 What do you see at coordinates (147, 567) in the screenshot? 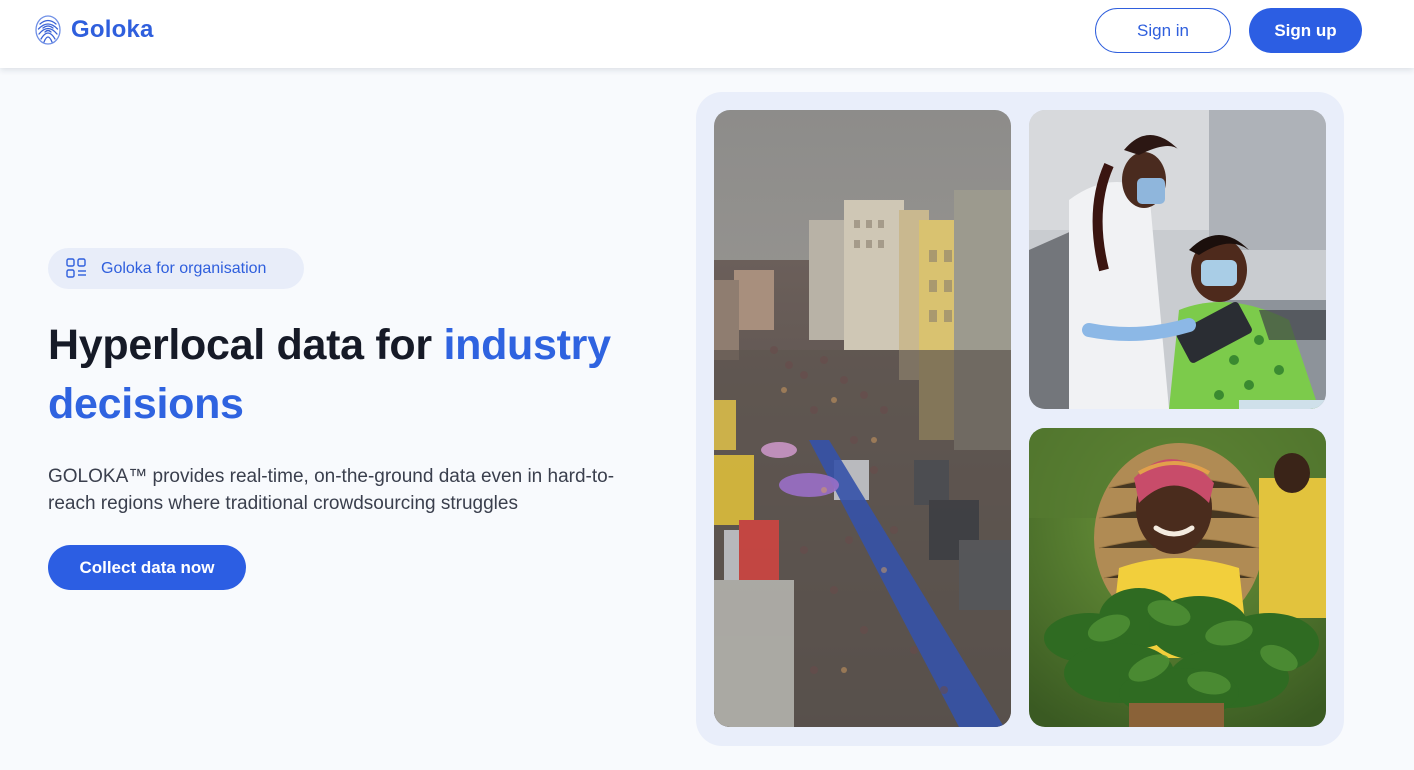
I see `collect-data-button: Collect data now` at bounding box center [147, 567].